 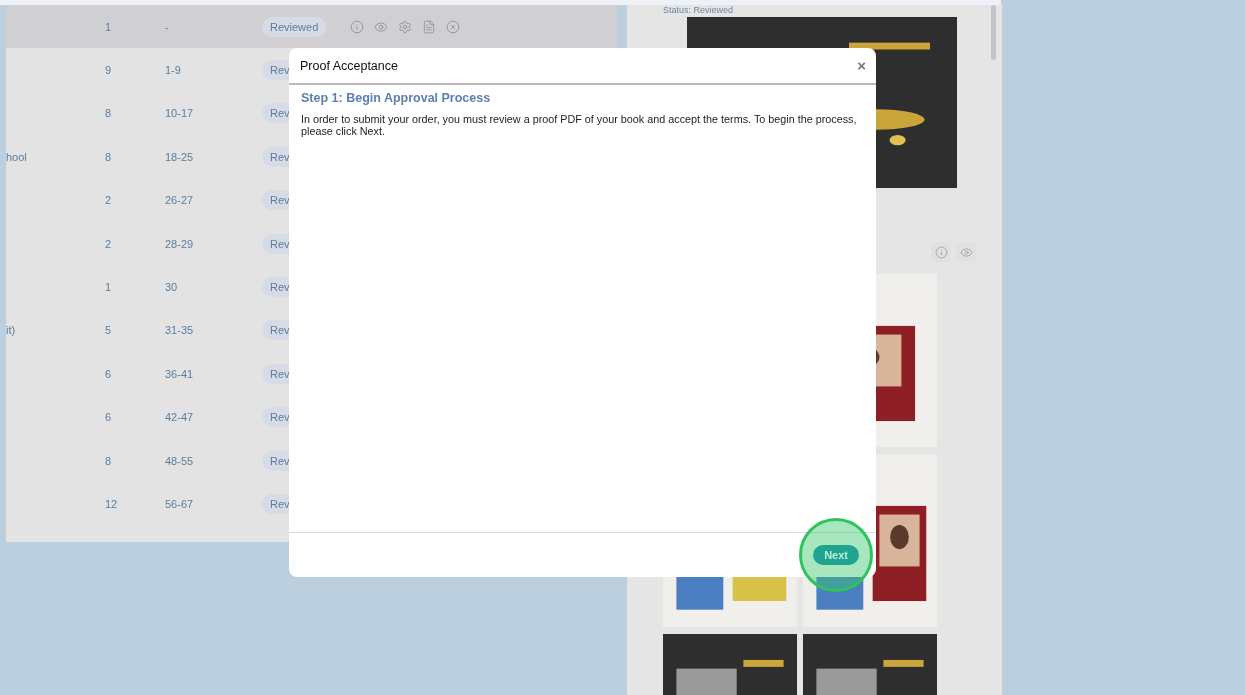 What do you see at coordinates (173, 70) in the screenshot?
I see `page-range: 1-9` at bounding box center [173, 70].